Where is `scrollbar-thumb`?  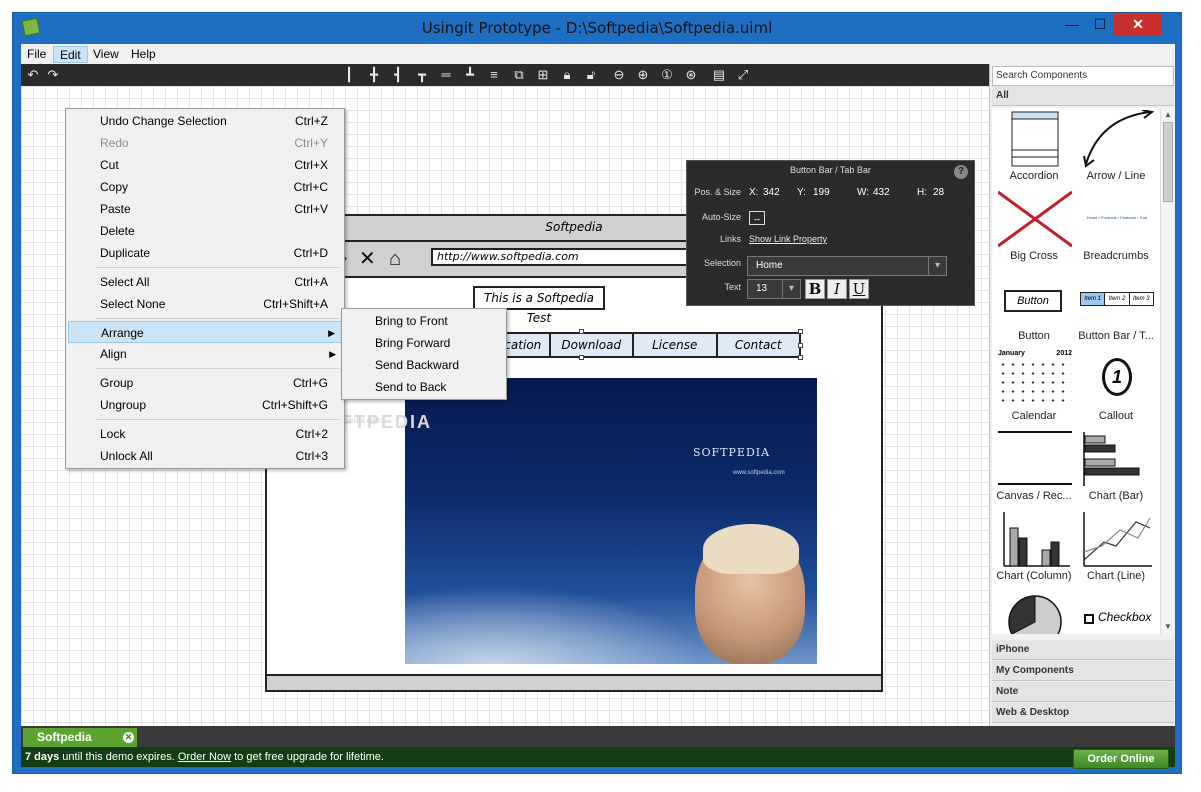
scrollbar-thumb is located at coordinates (1168, 162).